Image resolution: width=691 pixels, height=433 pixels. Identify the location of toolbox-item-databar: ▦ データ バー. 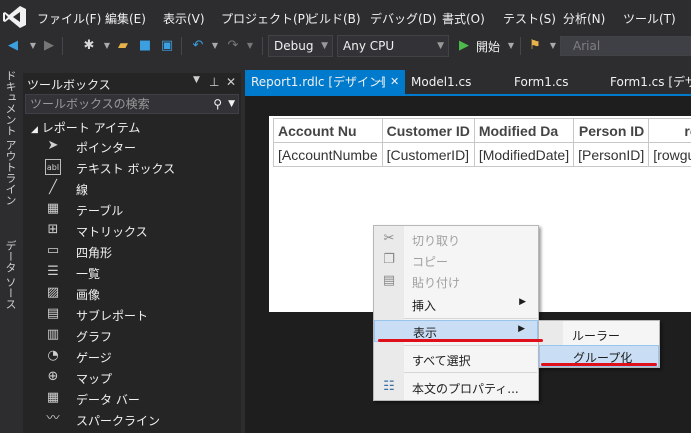
(132, 398).